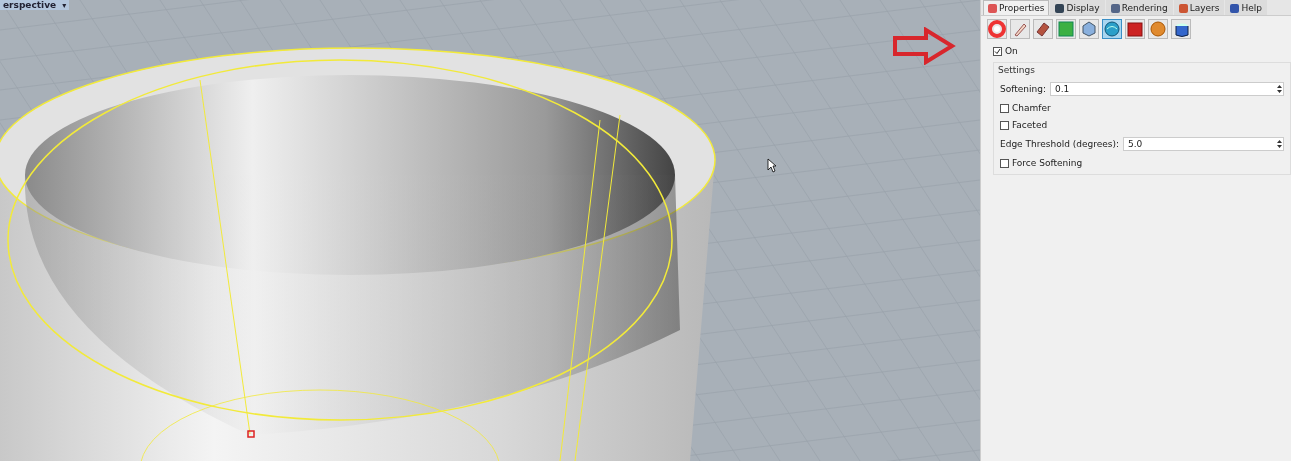 The height and width of the screenshot is (461, 1291). What do you see at coordinates (64, 5) in the screenshot?
I see `viewport-caret: ▾` at bounding box center [64, 5].